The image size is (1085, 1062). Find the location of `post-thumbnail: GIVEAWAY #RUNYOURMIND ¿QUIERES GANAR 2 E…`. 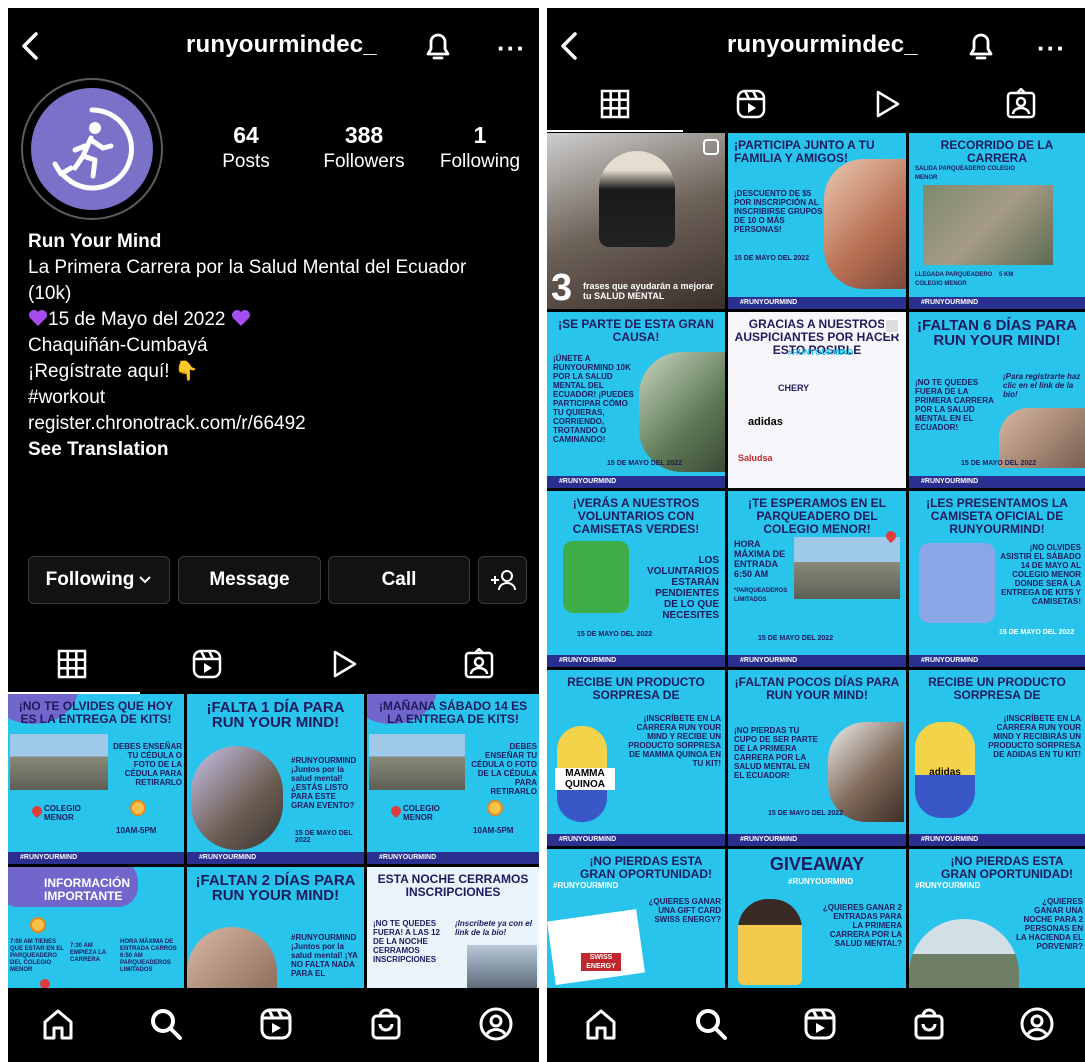

post-thumbnail: GIVEAWAY #RUNYOURMIND ¿QUIERES GANAR 2 E… is located at coordinates (817, 918).